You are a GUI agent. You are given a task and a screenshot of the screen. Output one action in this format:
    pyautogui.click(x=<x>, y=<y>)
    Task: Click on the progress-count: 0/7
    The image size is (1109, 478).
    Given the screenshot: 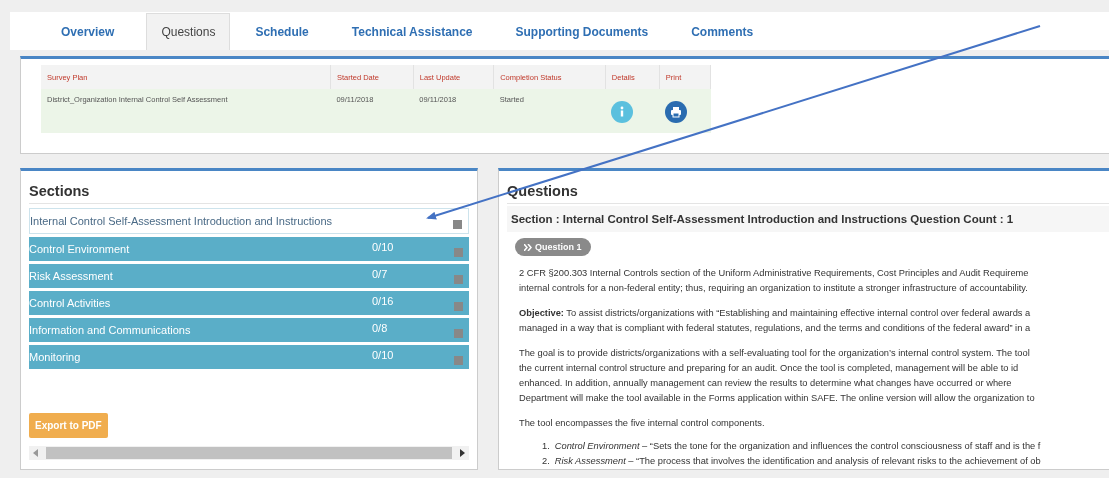 What is the action you would take?
    pyautogui.click(x=380, y=274)
    